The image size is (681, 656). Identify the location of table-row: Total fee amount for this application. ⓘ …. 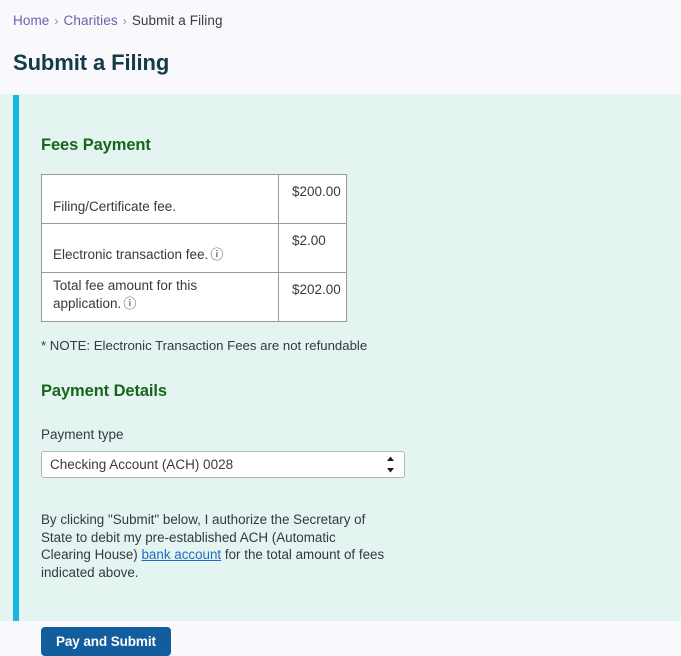
(194, 297).